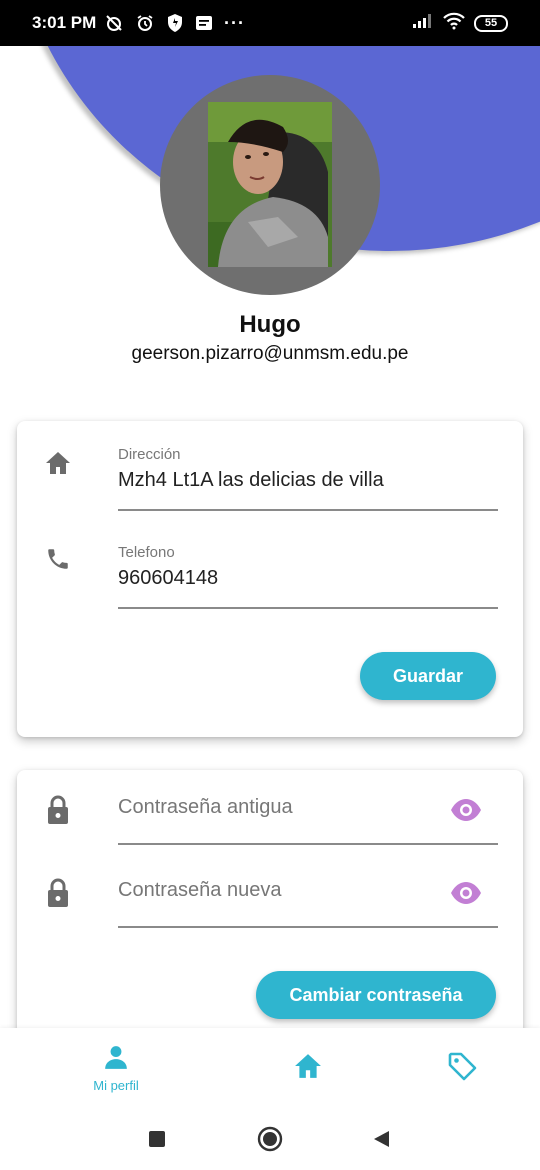 This screenshot has height=1170, width=540. Describe the element at coordinates (168, 578) in the screenshot. I see `phone-field: 960604148` at that location.